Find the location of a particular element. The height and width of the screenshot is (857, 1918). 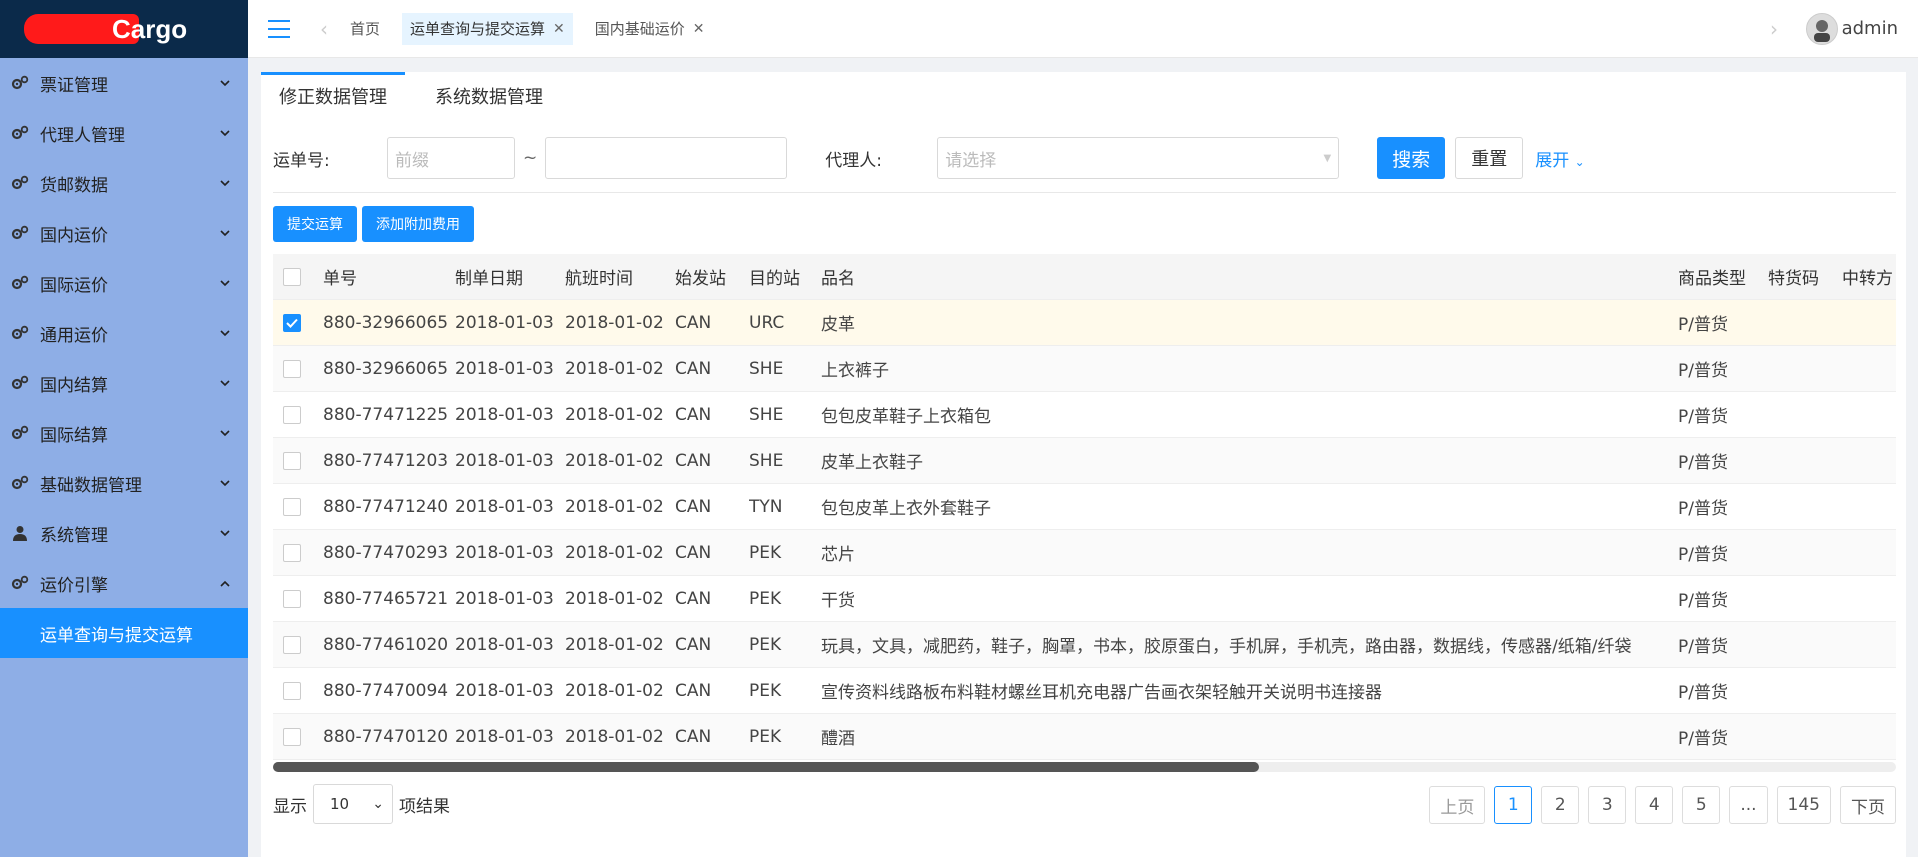

select-all-checkbox is located at coordinates (292, 276).